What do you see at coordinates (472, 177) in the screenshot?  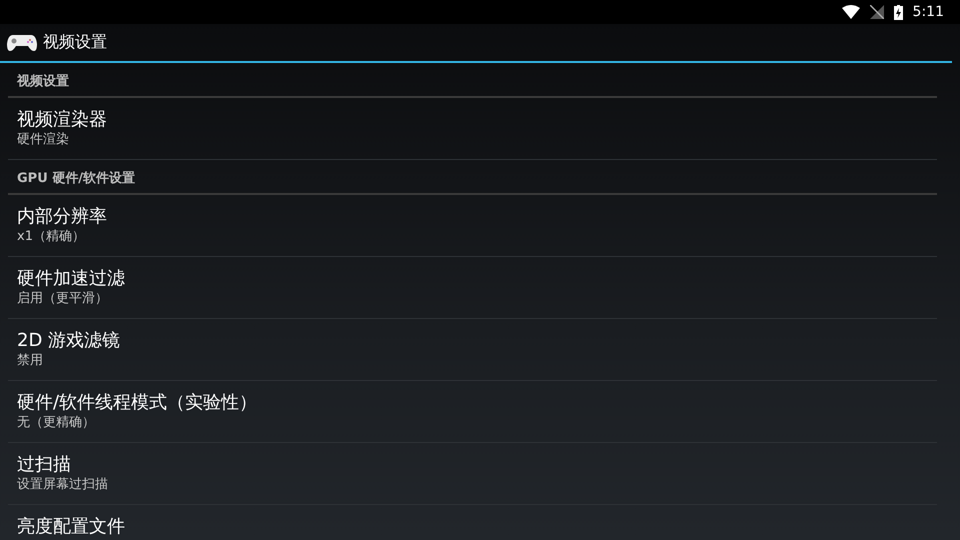 I see `section-header: GPU 硬件/软件设置` at bounding box center [472, 177].